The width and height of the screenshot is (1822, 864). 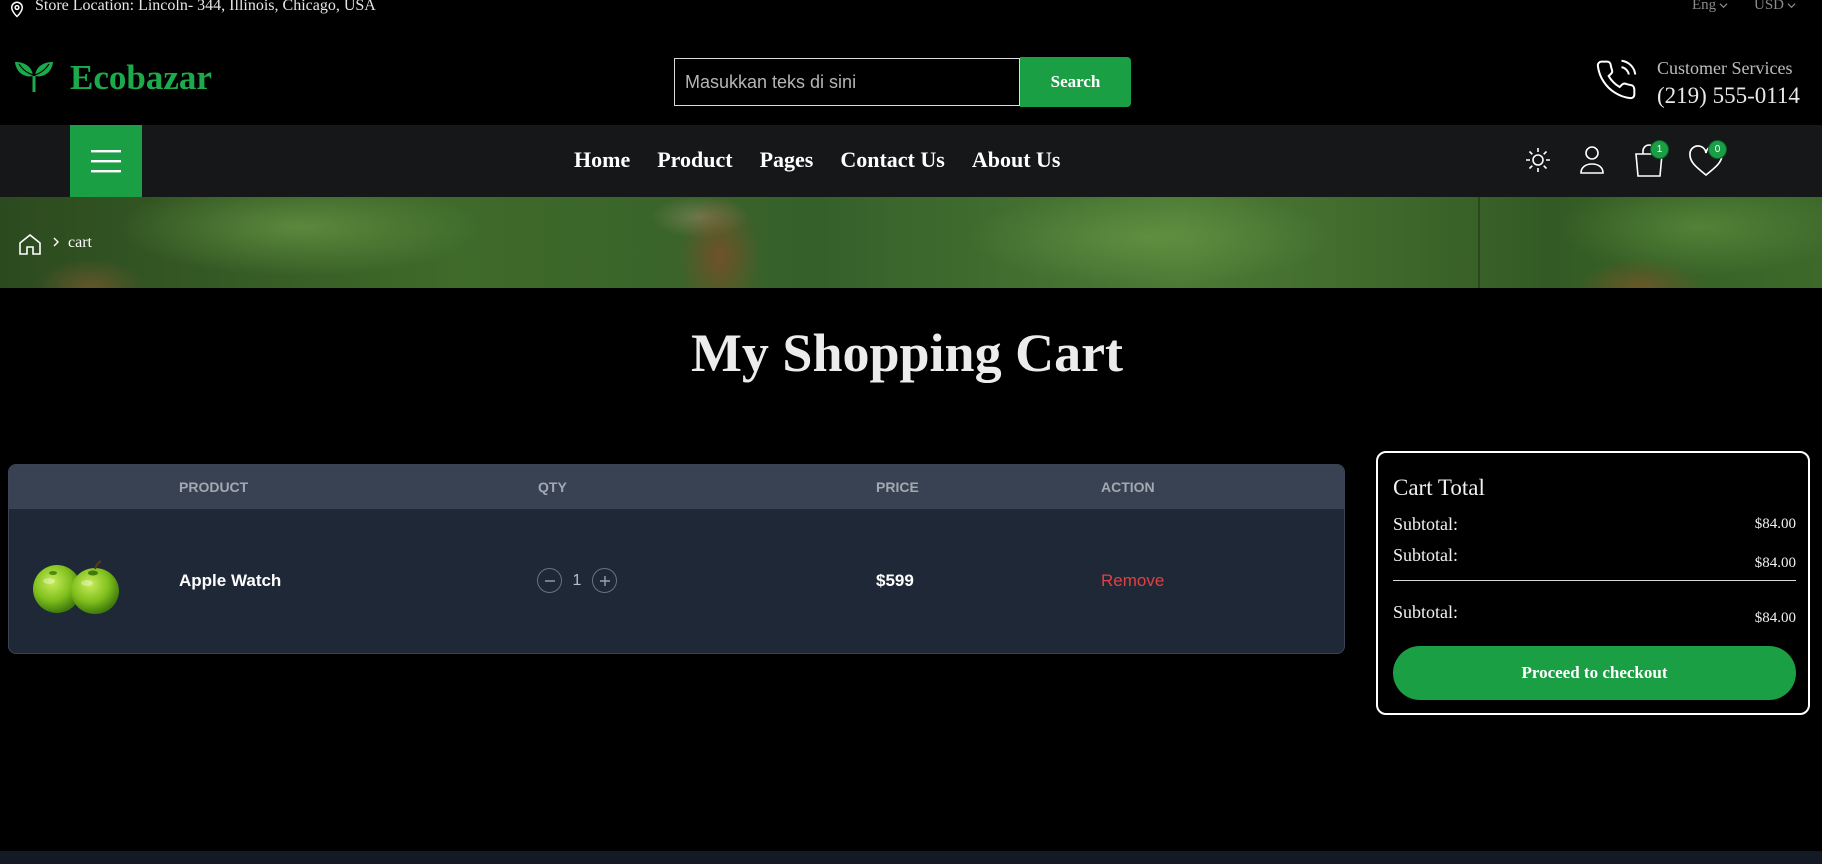 What do you see at coordinates (141, 78) in the screenshot?
I see `brand-logo: Ecobazar` at bounding box center [141, 78].